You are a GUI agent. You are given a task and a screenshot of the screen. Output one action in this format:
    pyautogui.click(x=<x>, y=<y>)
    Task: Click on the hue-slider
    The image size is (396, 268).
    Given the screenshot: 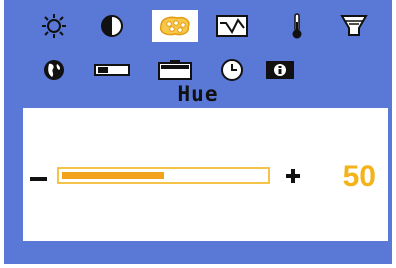 What is the action you would take?
    pyautogui.click(x=163, y=175)
    